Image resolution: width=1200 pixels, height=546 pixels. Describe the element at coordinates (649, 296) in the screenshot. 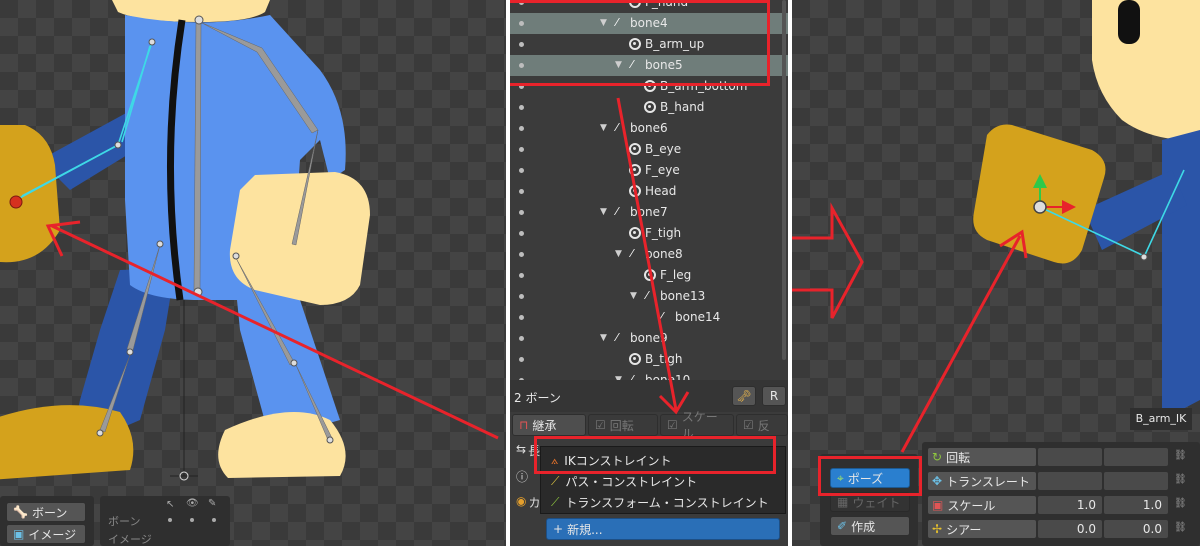

I see `outliner-row: ▼ ⁄ bone13` at that location.